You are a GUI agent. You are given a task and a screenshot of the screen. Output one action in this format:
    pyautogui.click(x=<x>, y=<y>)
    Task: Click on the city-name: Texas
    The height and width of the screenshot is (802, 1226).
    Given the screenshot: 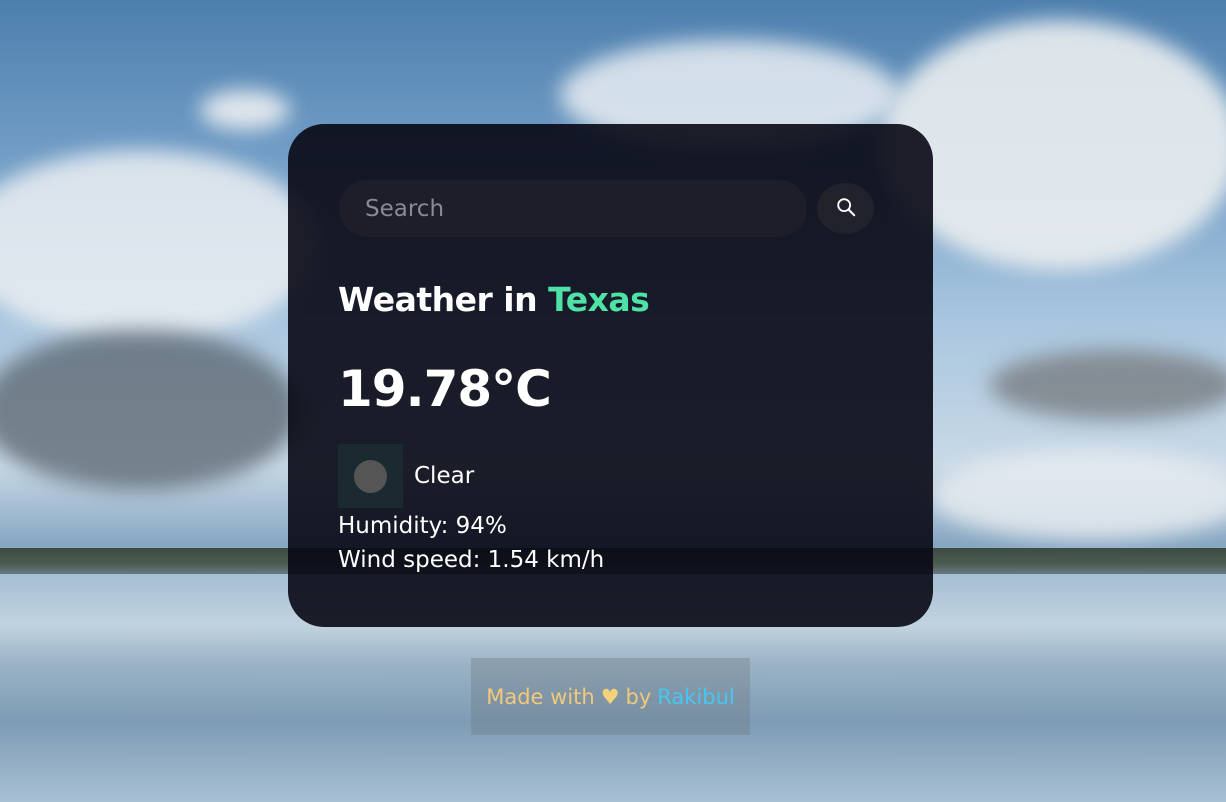 What is the action you would take?
    pyautogui.click(x=599, y=299)
    